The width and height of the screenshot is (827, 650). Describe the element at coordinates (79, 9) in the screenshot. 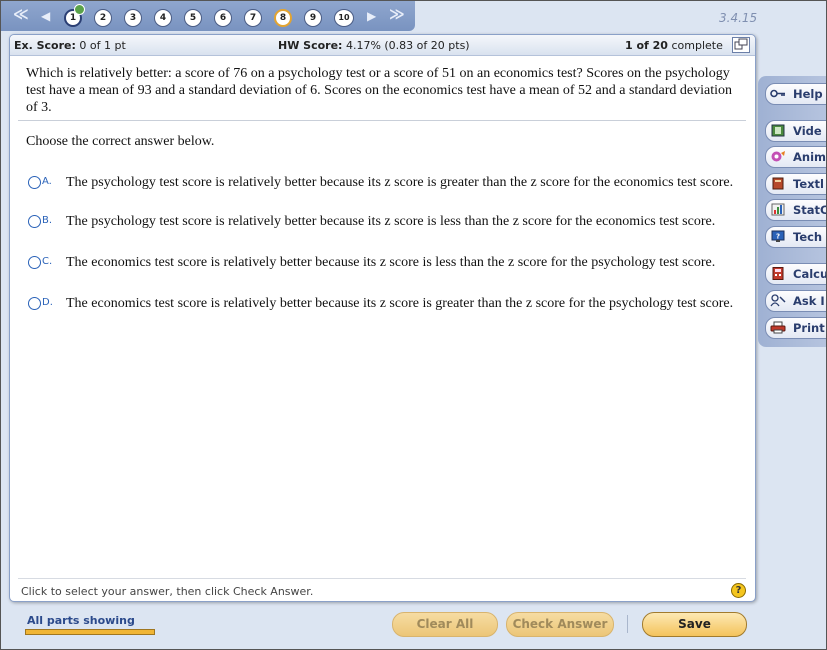

I see `current-question-badge-icon` at that location.